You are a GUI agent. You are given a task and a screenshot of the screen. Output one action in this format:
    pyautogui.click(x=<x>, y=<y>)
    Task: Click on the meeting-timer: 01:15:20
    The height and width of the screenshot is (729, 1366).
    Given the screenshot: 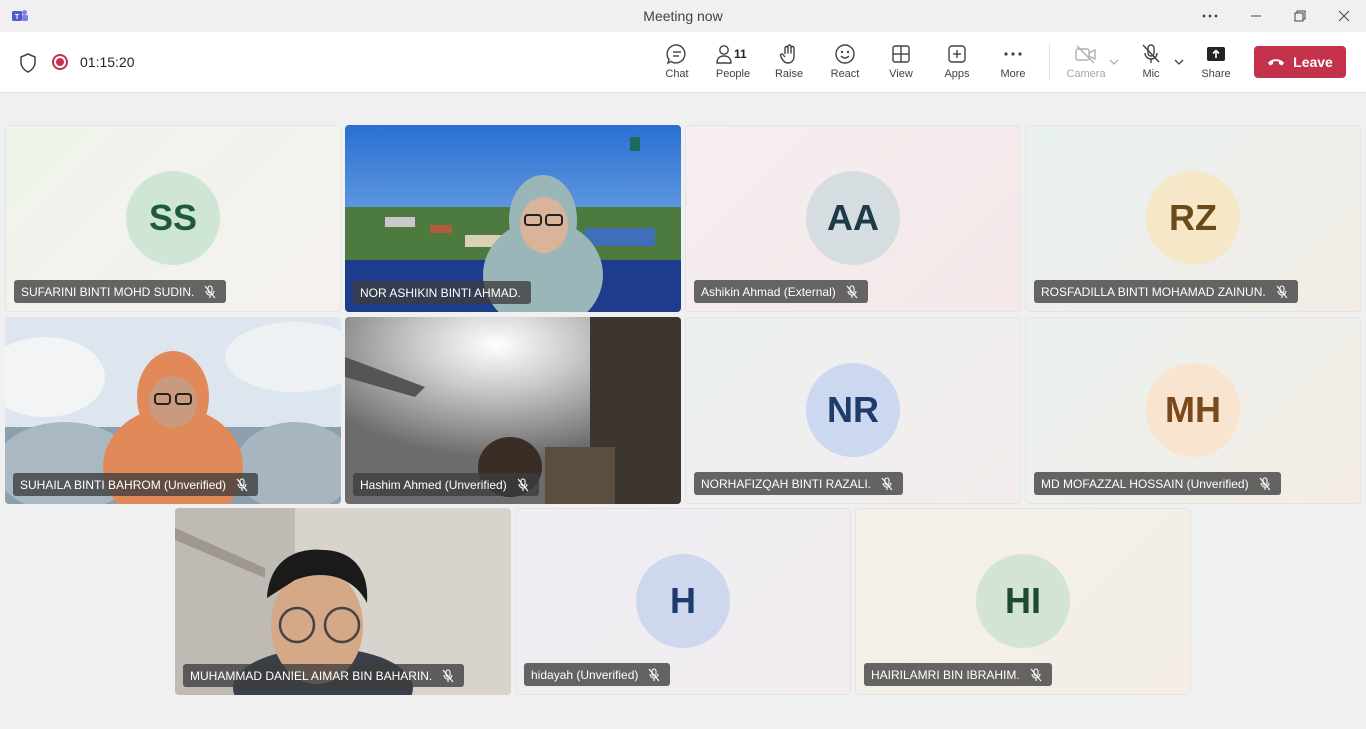 What is the action you would take?
    pyautogui.click(x=107, y=62)
    